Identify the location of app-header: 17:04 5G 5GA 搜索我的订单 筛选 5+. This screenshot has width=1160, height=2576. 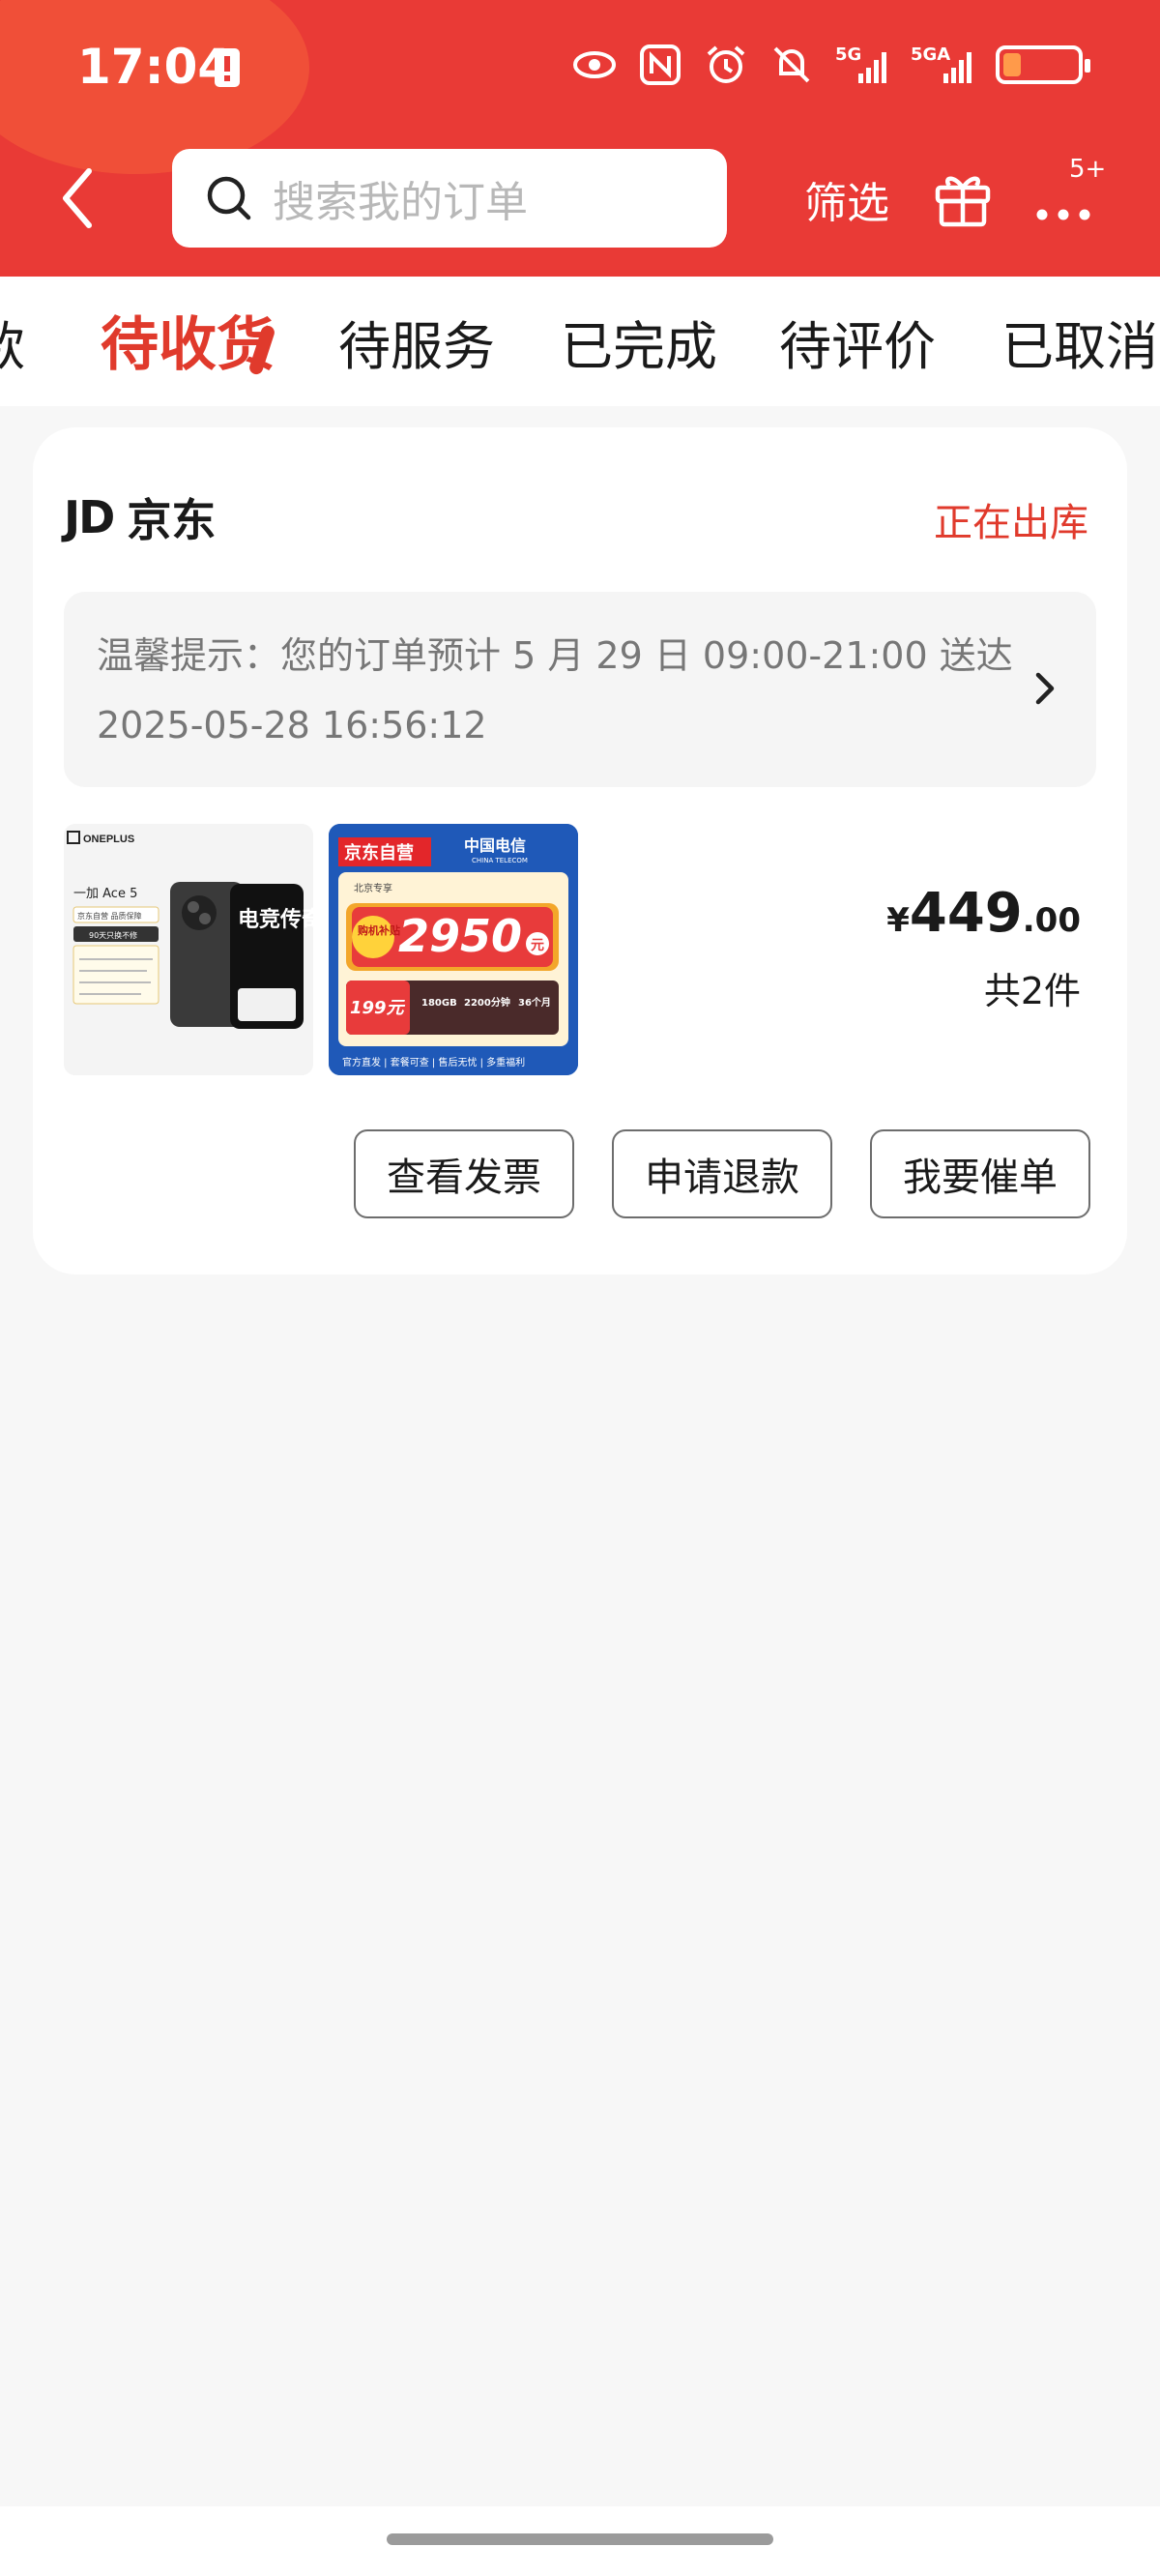
(580, 138).